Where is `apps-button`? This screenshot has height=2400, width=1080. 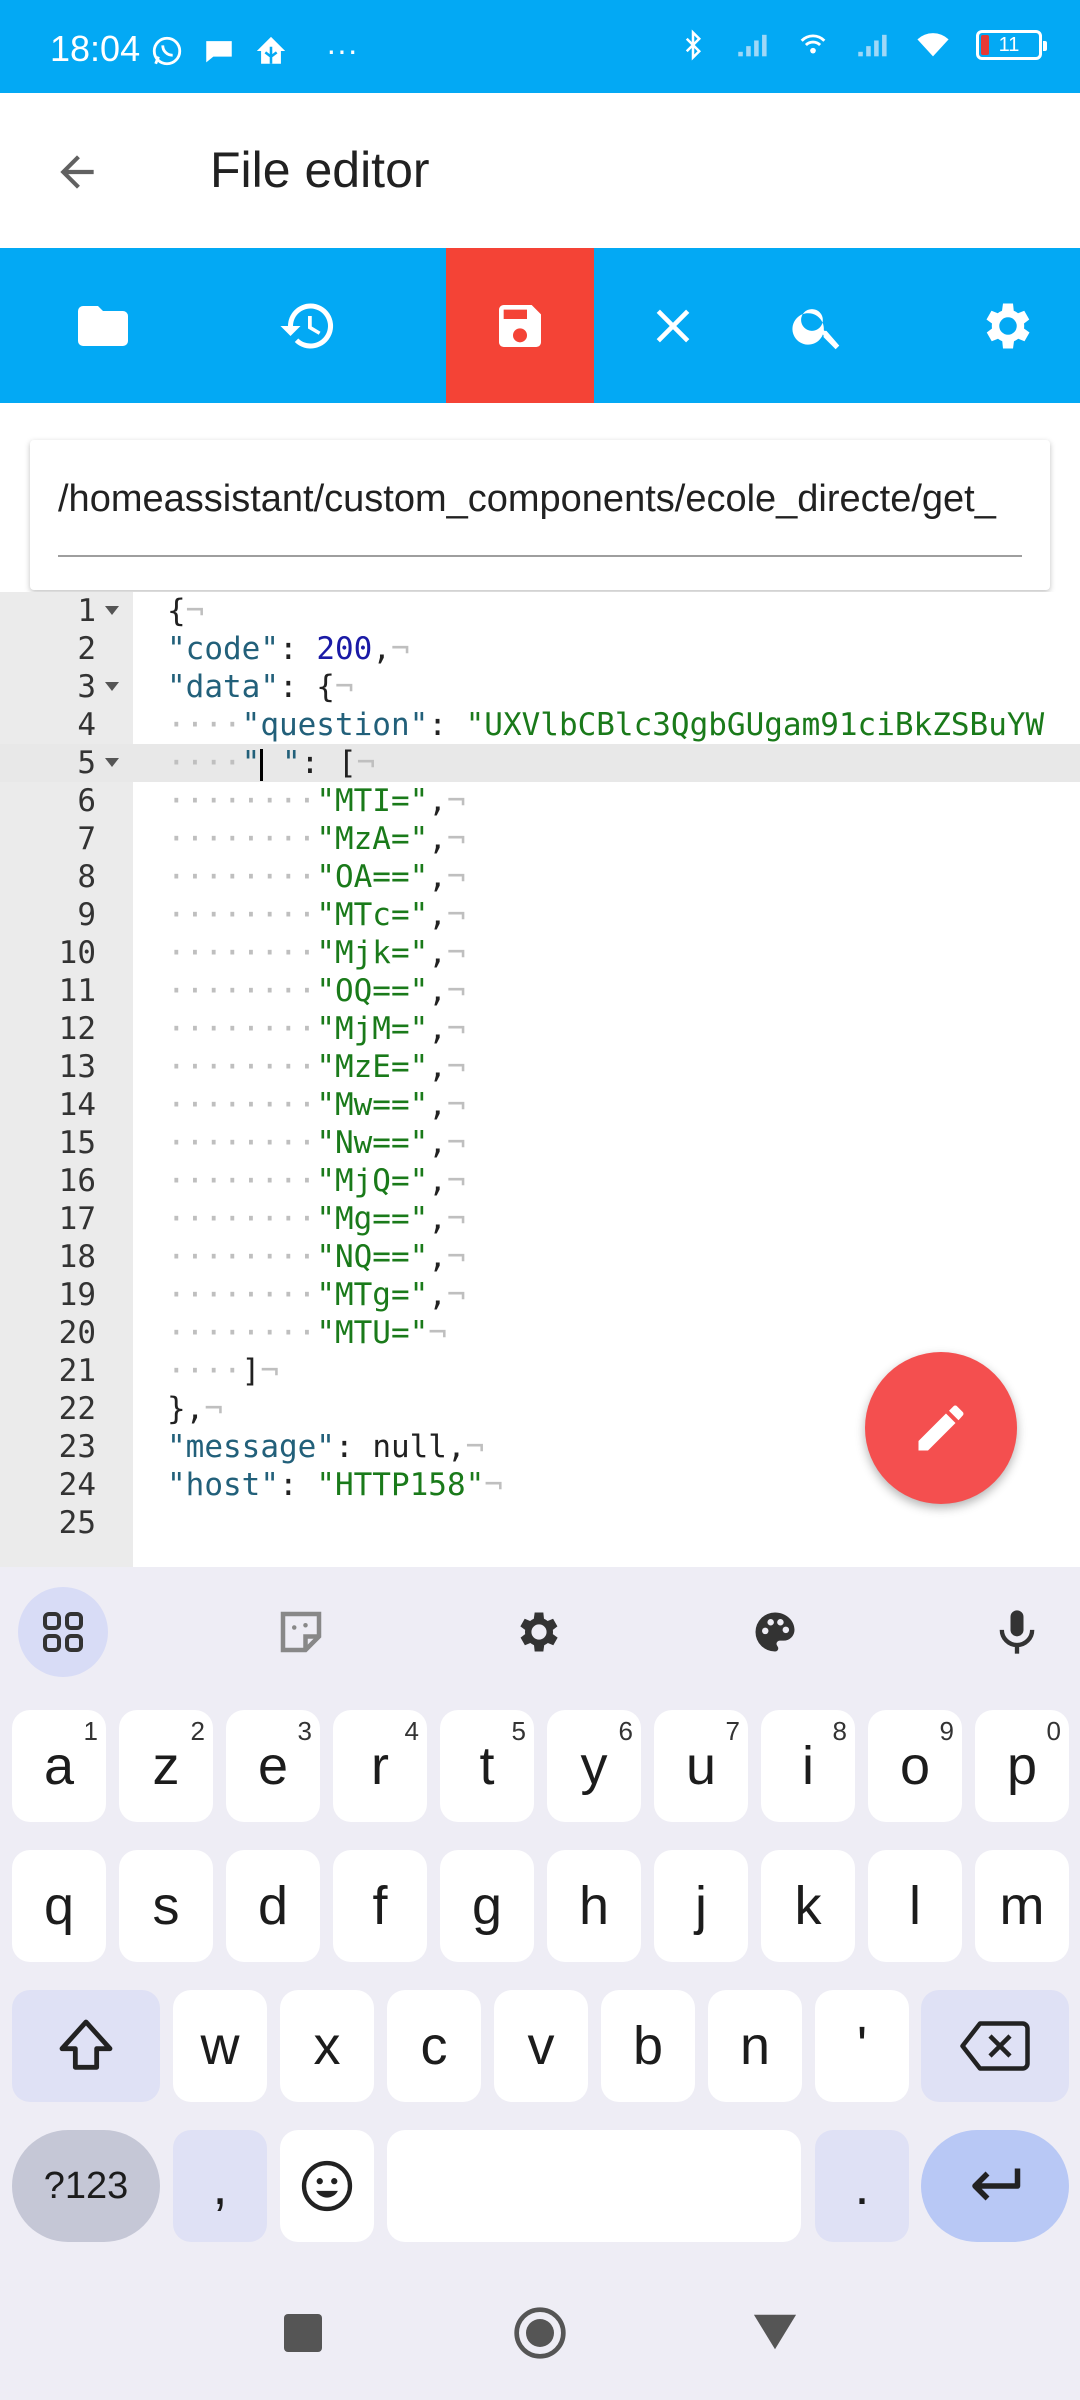
apps-button is located at coordinates (63, 1632).